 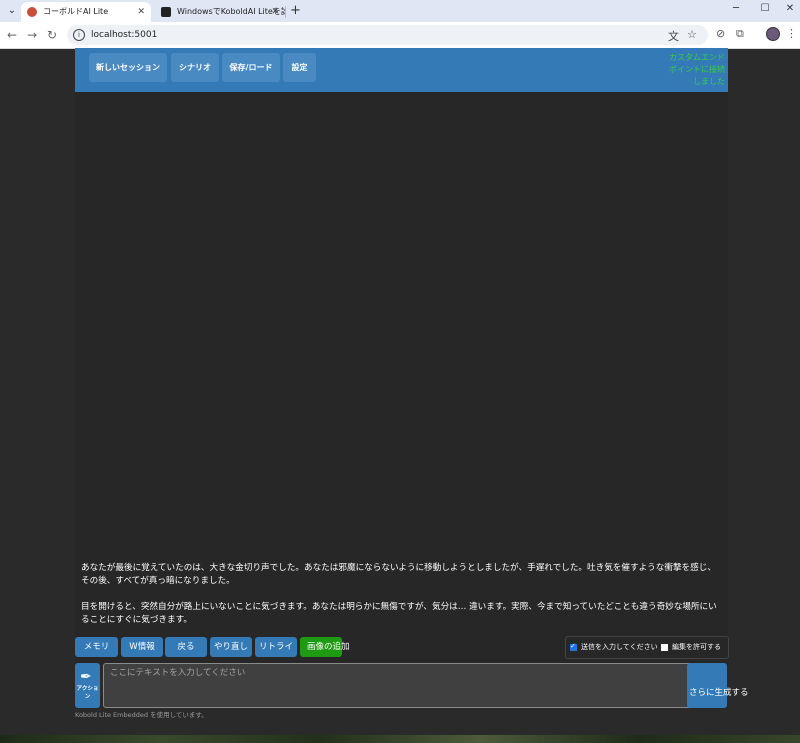 What do you see at coordinates (573, 646) in the screenshot?
I see `enter-send-checkbox` at bounding box center [573, 646].